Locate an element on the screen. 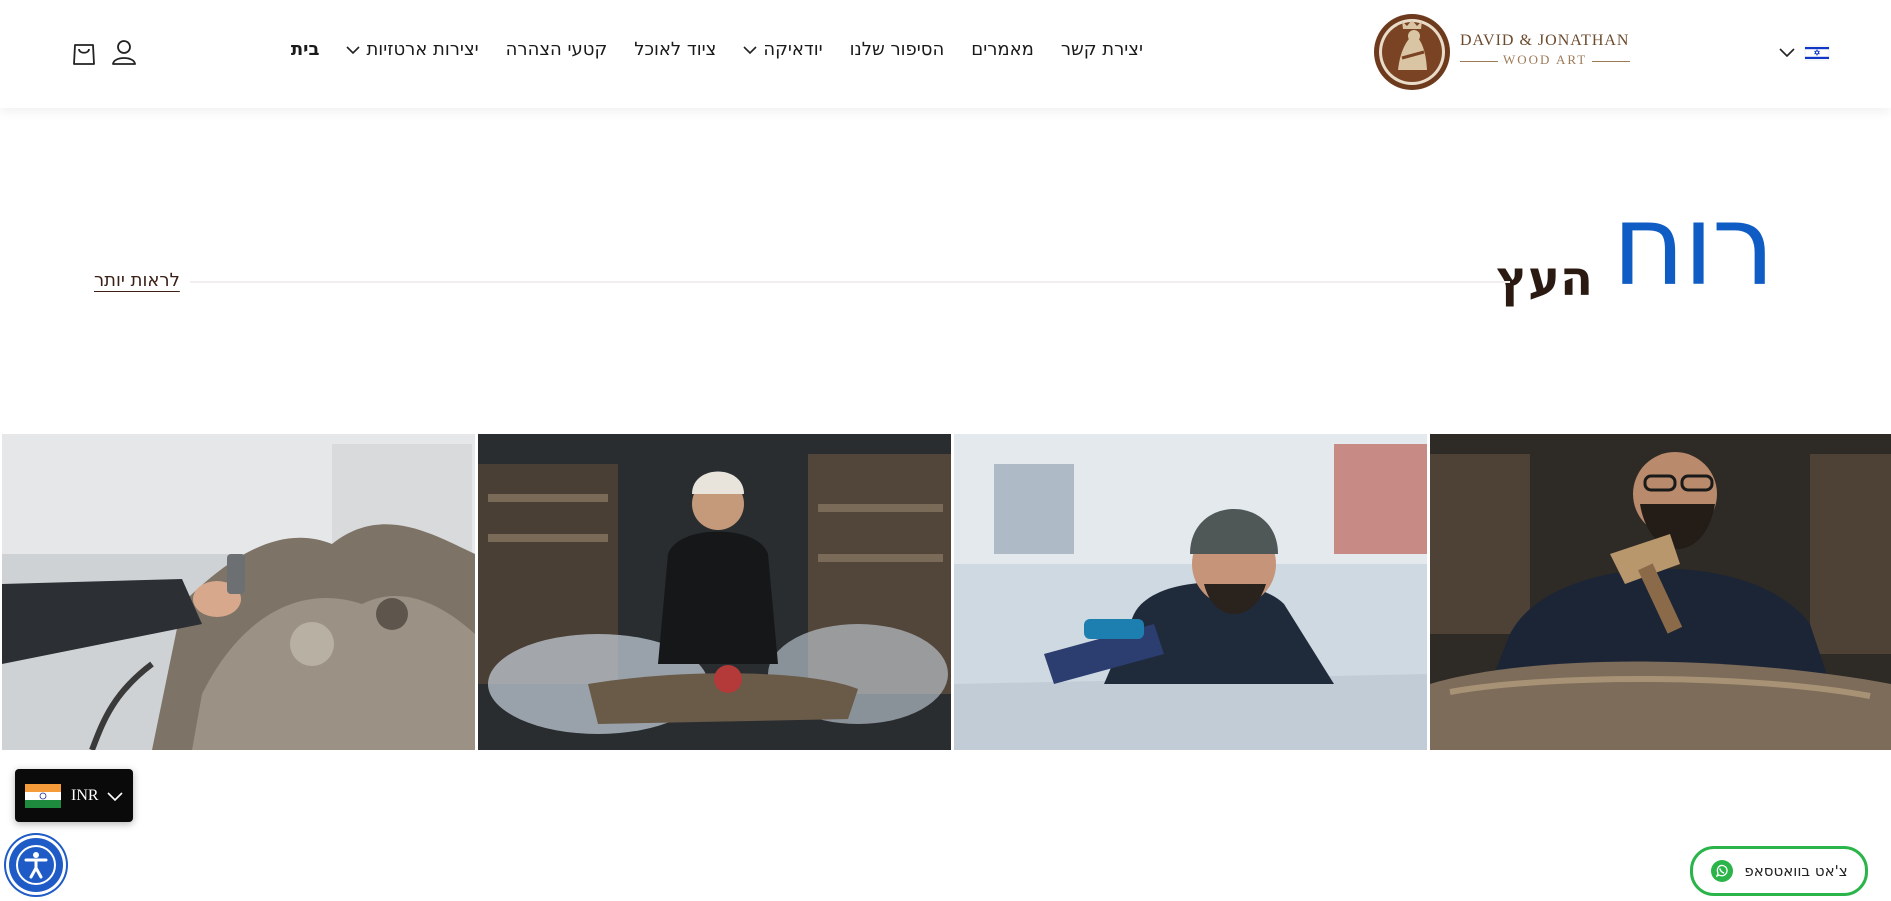 This screenshot has width=1891, height=901. israel-flag-icon is located at coordinates (1817, 53).